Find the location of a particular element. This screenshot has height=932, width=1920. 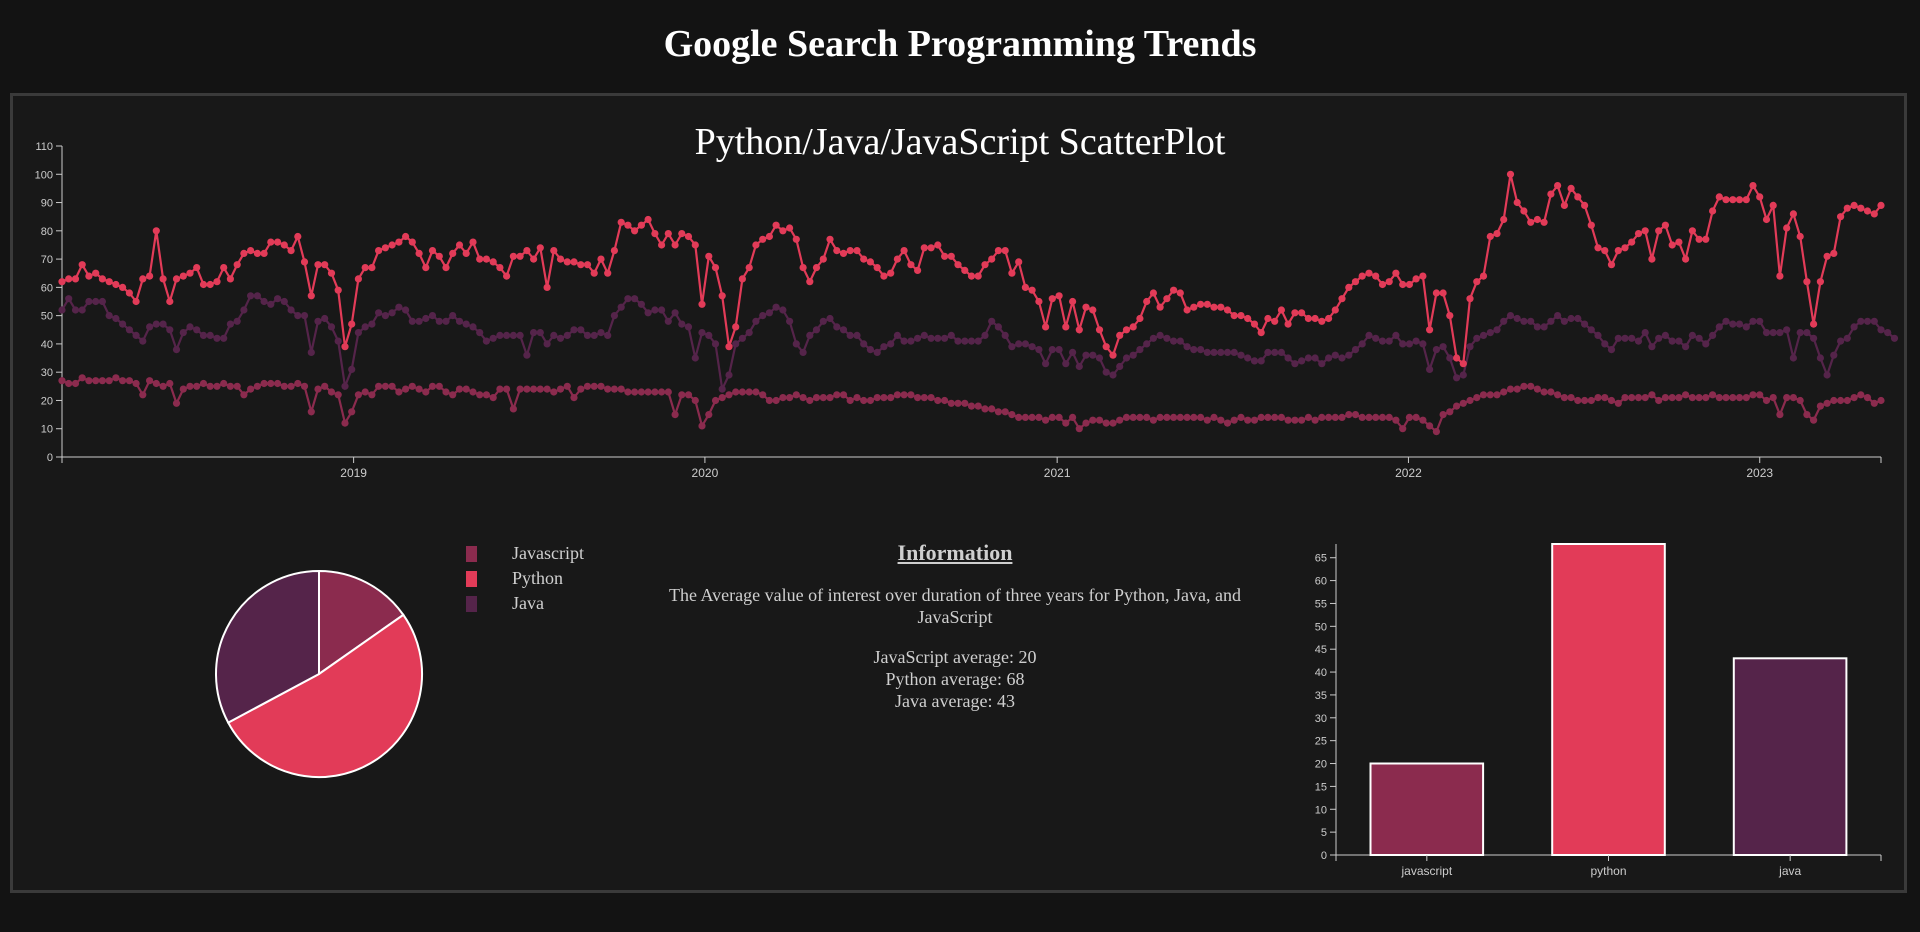

bar-y-tick-label: 45 is located at coordinates (1321, 650).